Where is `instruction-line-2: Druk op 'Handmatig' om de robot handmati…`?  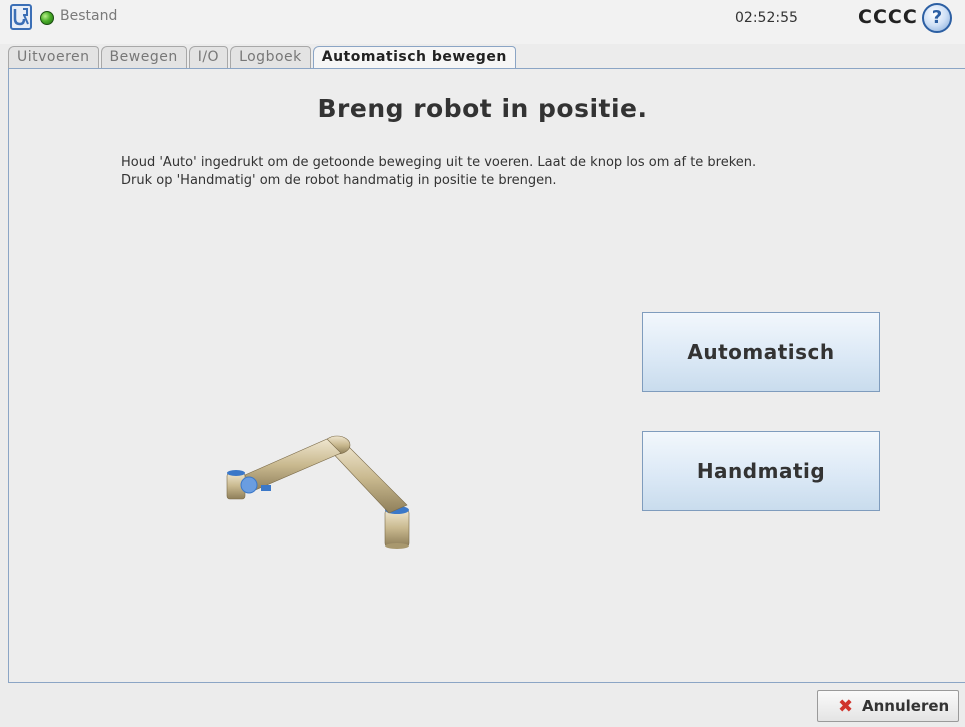
instruction-line-2: Druk op 'Handmatig' om de robot handmati… is located at coordinates (339, 180).